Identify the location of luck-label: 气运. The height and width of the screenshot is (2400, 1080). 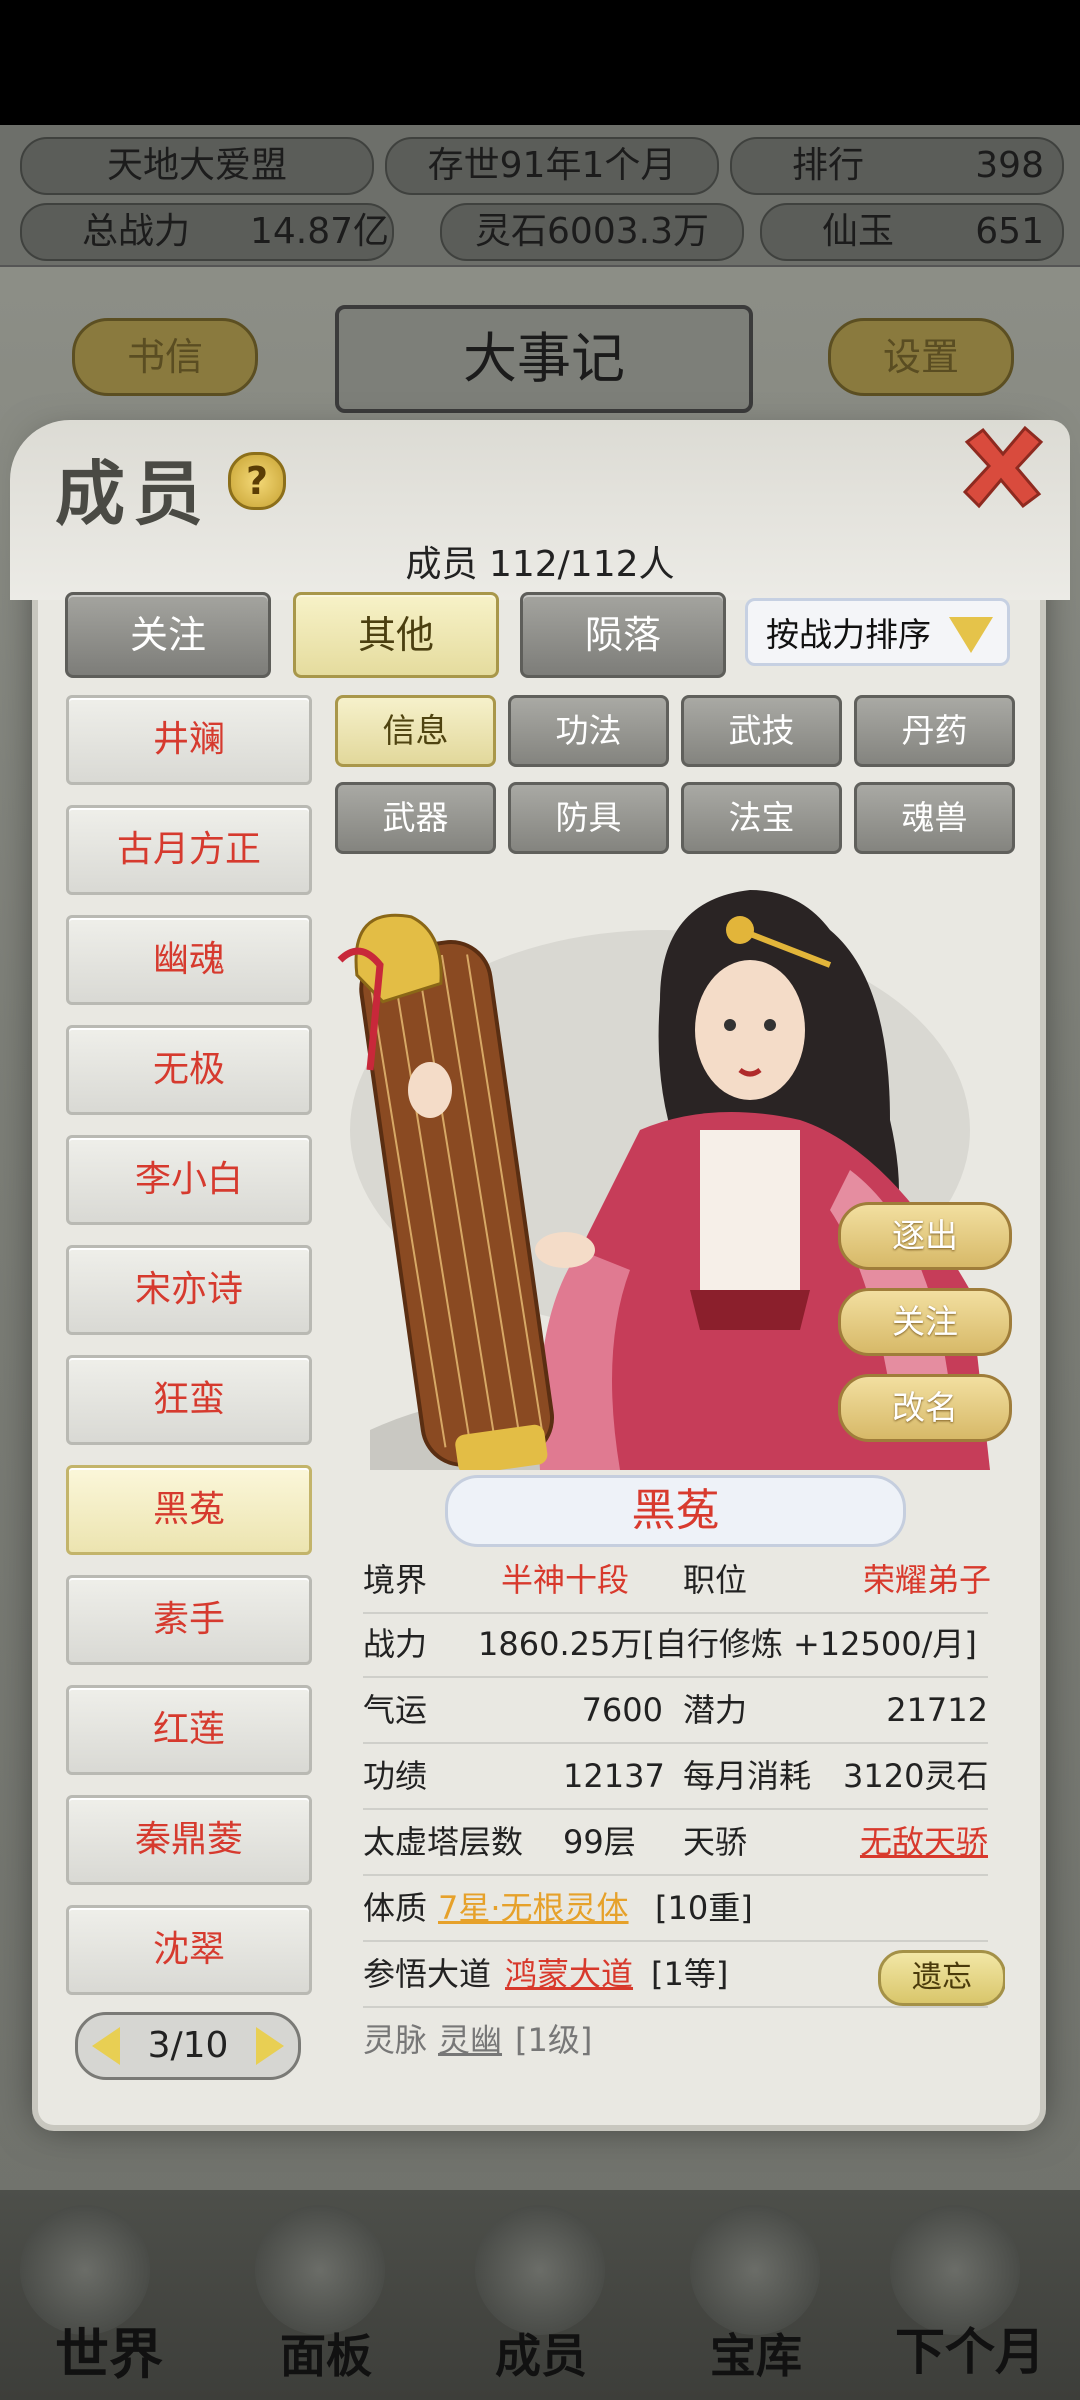
(395, 1710).